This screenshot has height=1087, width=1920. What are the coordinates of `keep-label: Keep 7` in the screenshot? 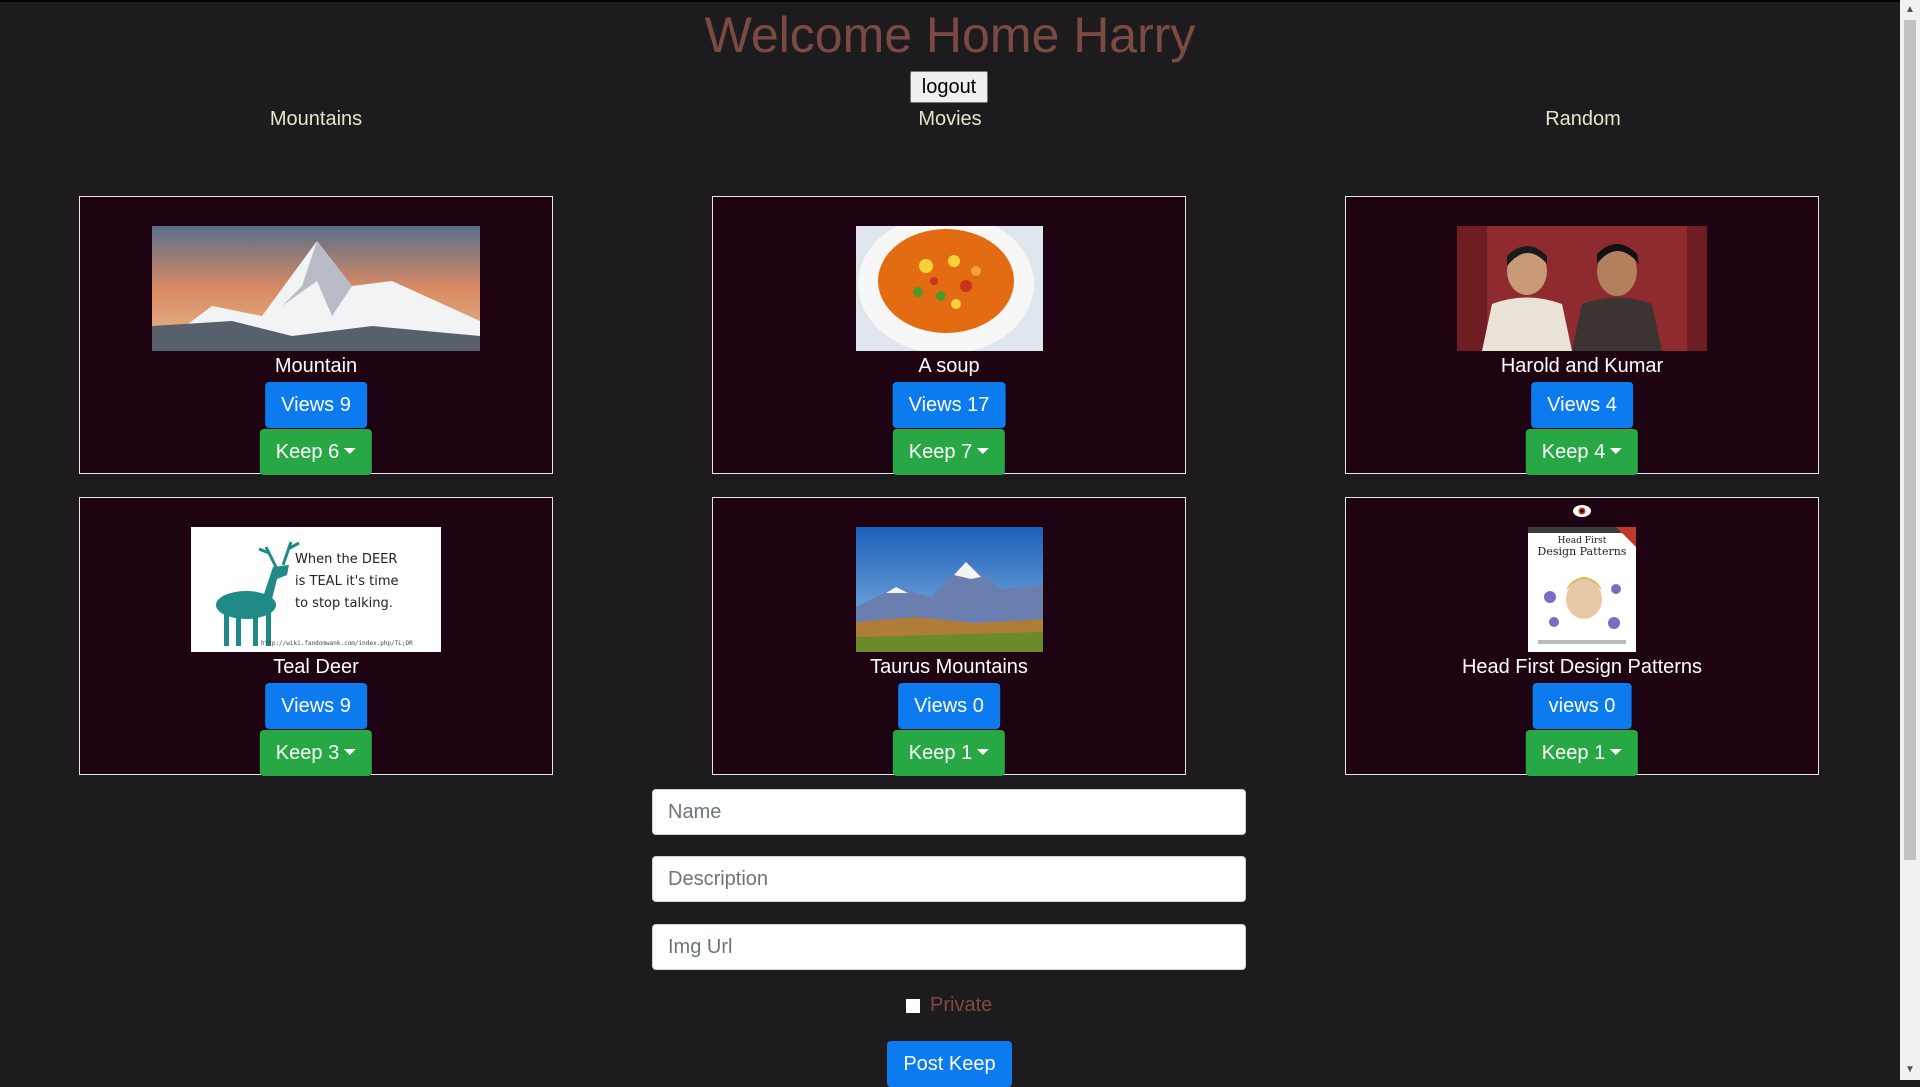 It's located at (940, 451).